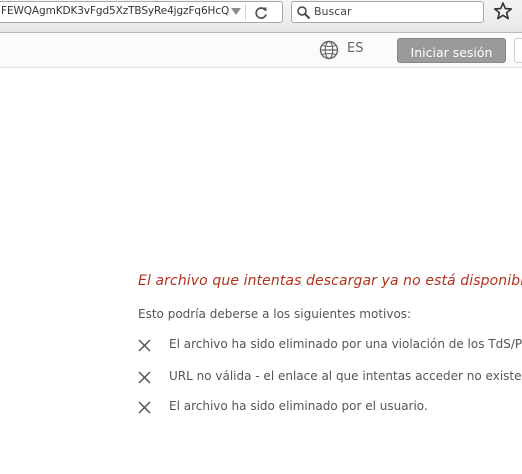 The width and height of the screenshot is (522, 474). I want to click on search-input: Buscar, so click(333, 11).